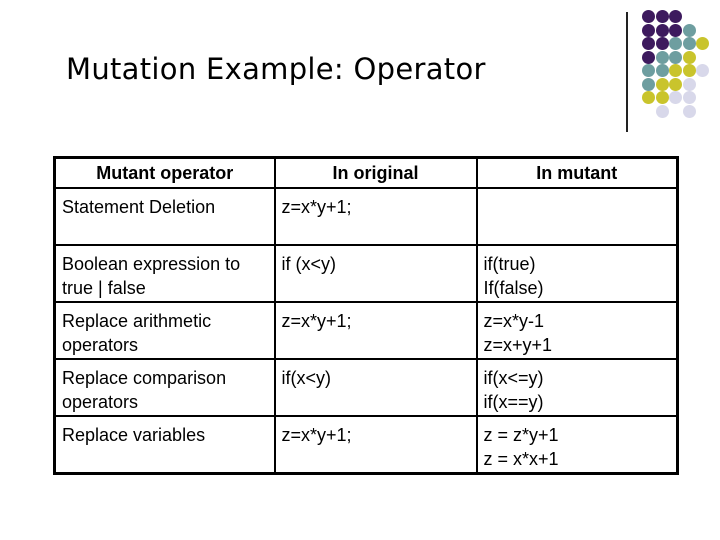 The image size is (720, 540). What do you see at coordinates (134, 435) in the screenshot?
I see `operator-cell-line: Replace variables` at bounding box center [134, 435].